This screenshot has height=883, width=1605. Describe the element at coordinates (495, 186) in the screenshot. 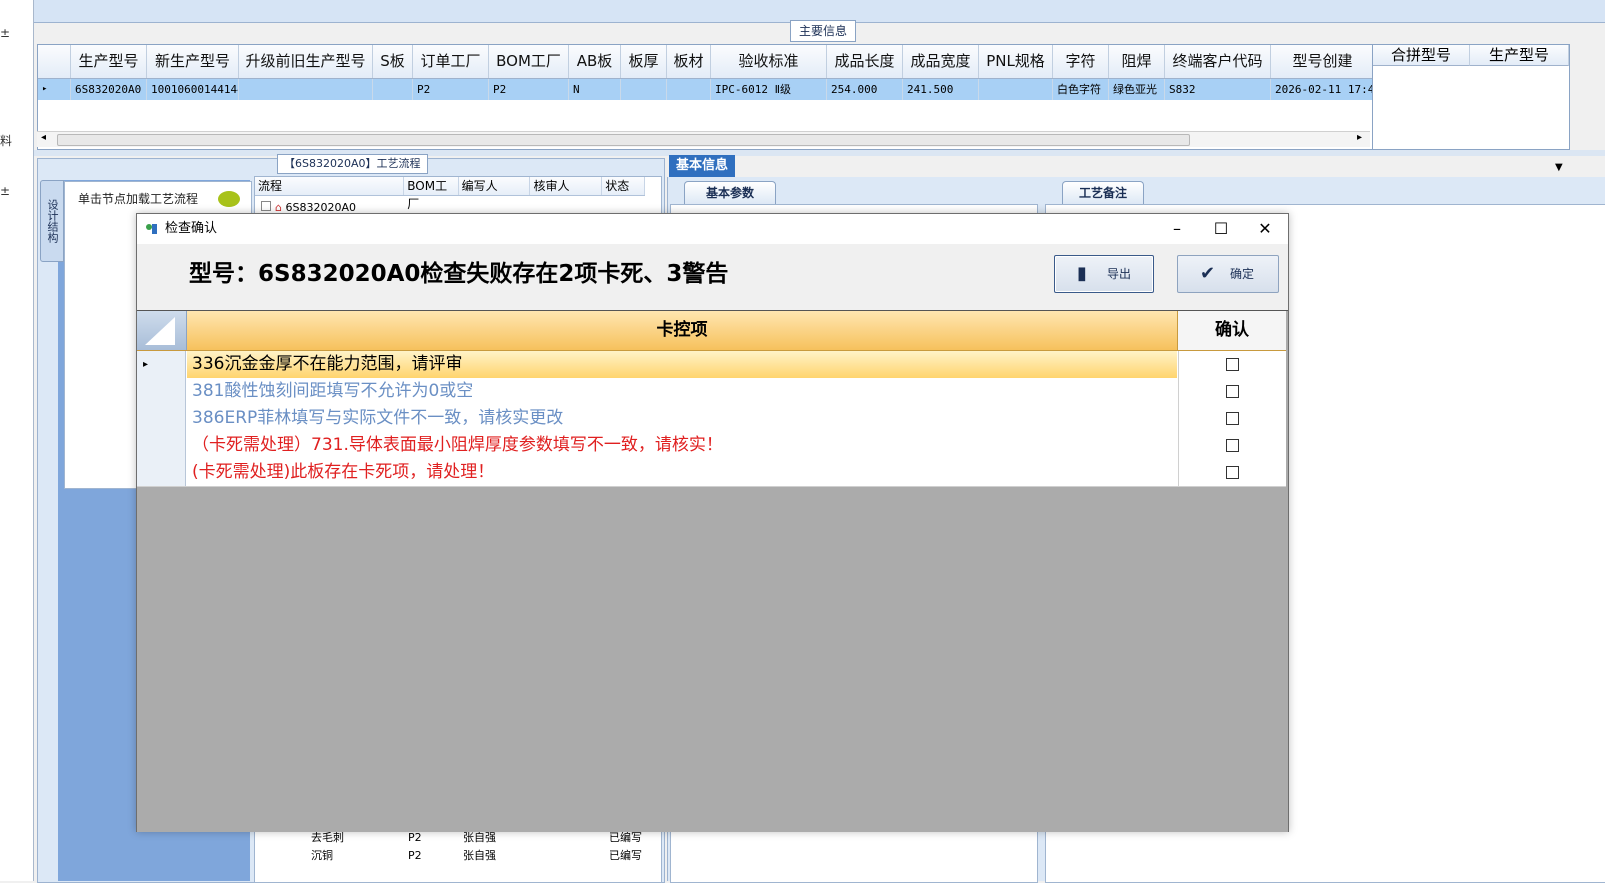

I see `flow-col-writer: 编写人` at that location.